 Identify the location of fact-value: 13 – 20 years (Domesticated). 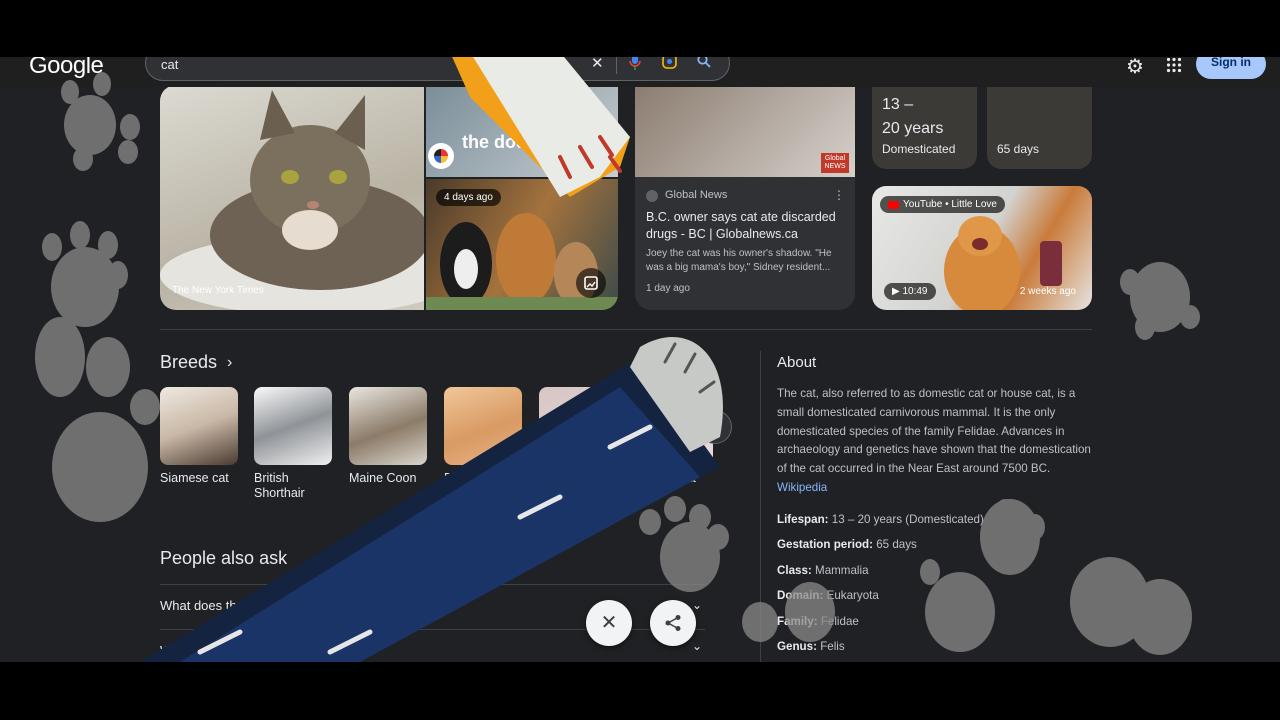
(907, 519).